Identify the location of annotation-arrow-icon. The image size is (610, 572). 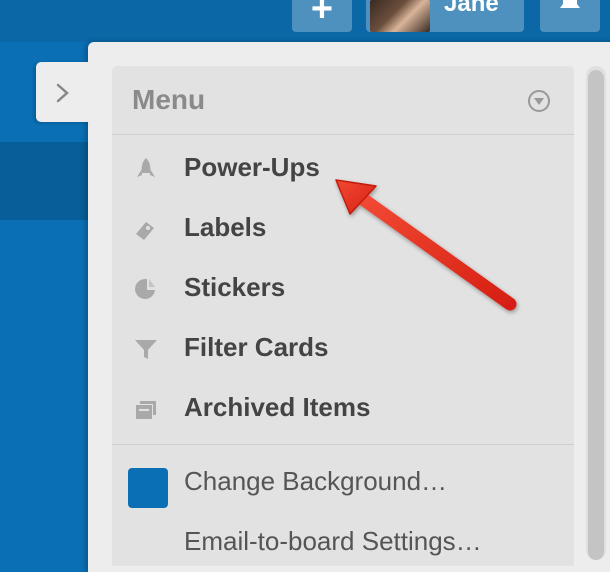
(426, 245).